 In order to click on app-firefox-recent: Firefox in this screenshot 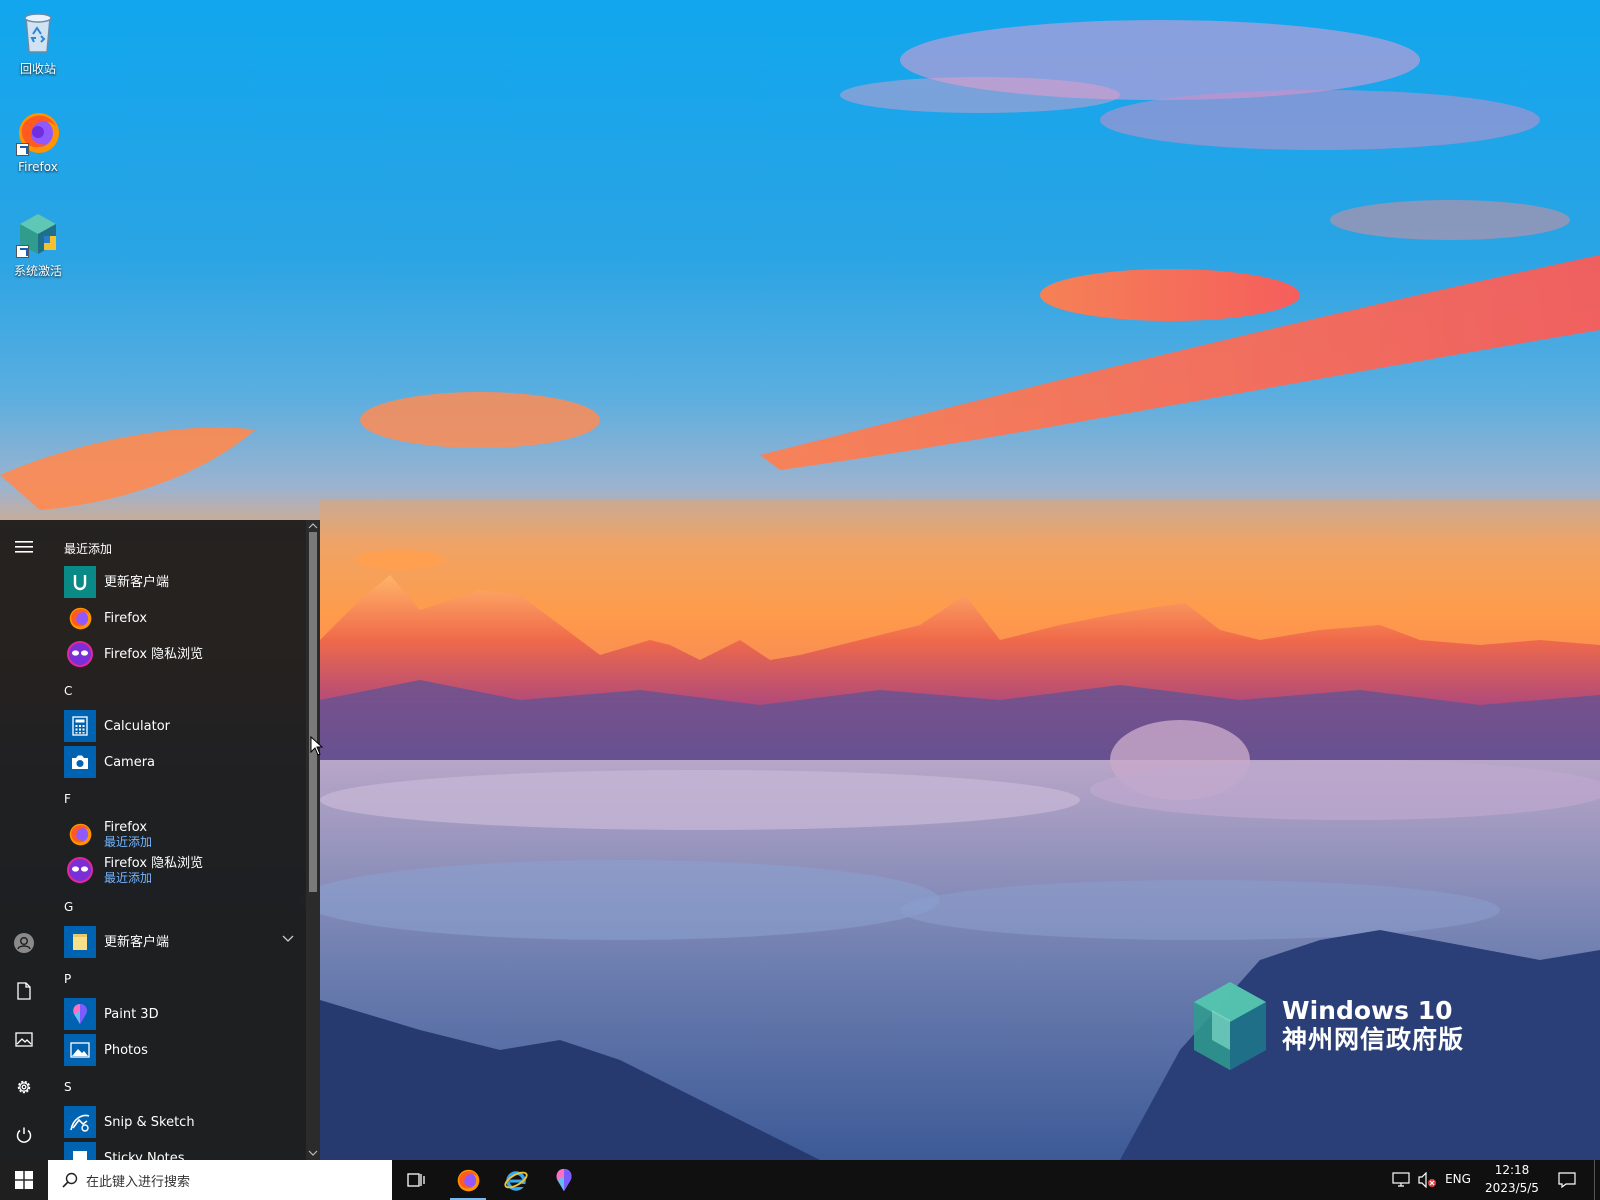, I will do `click(183, 618)`.